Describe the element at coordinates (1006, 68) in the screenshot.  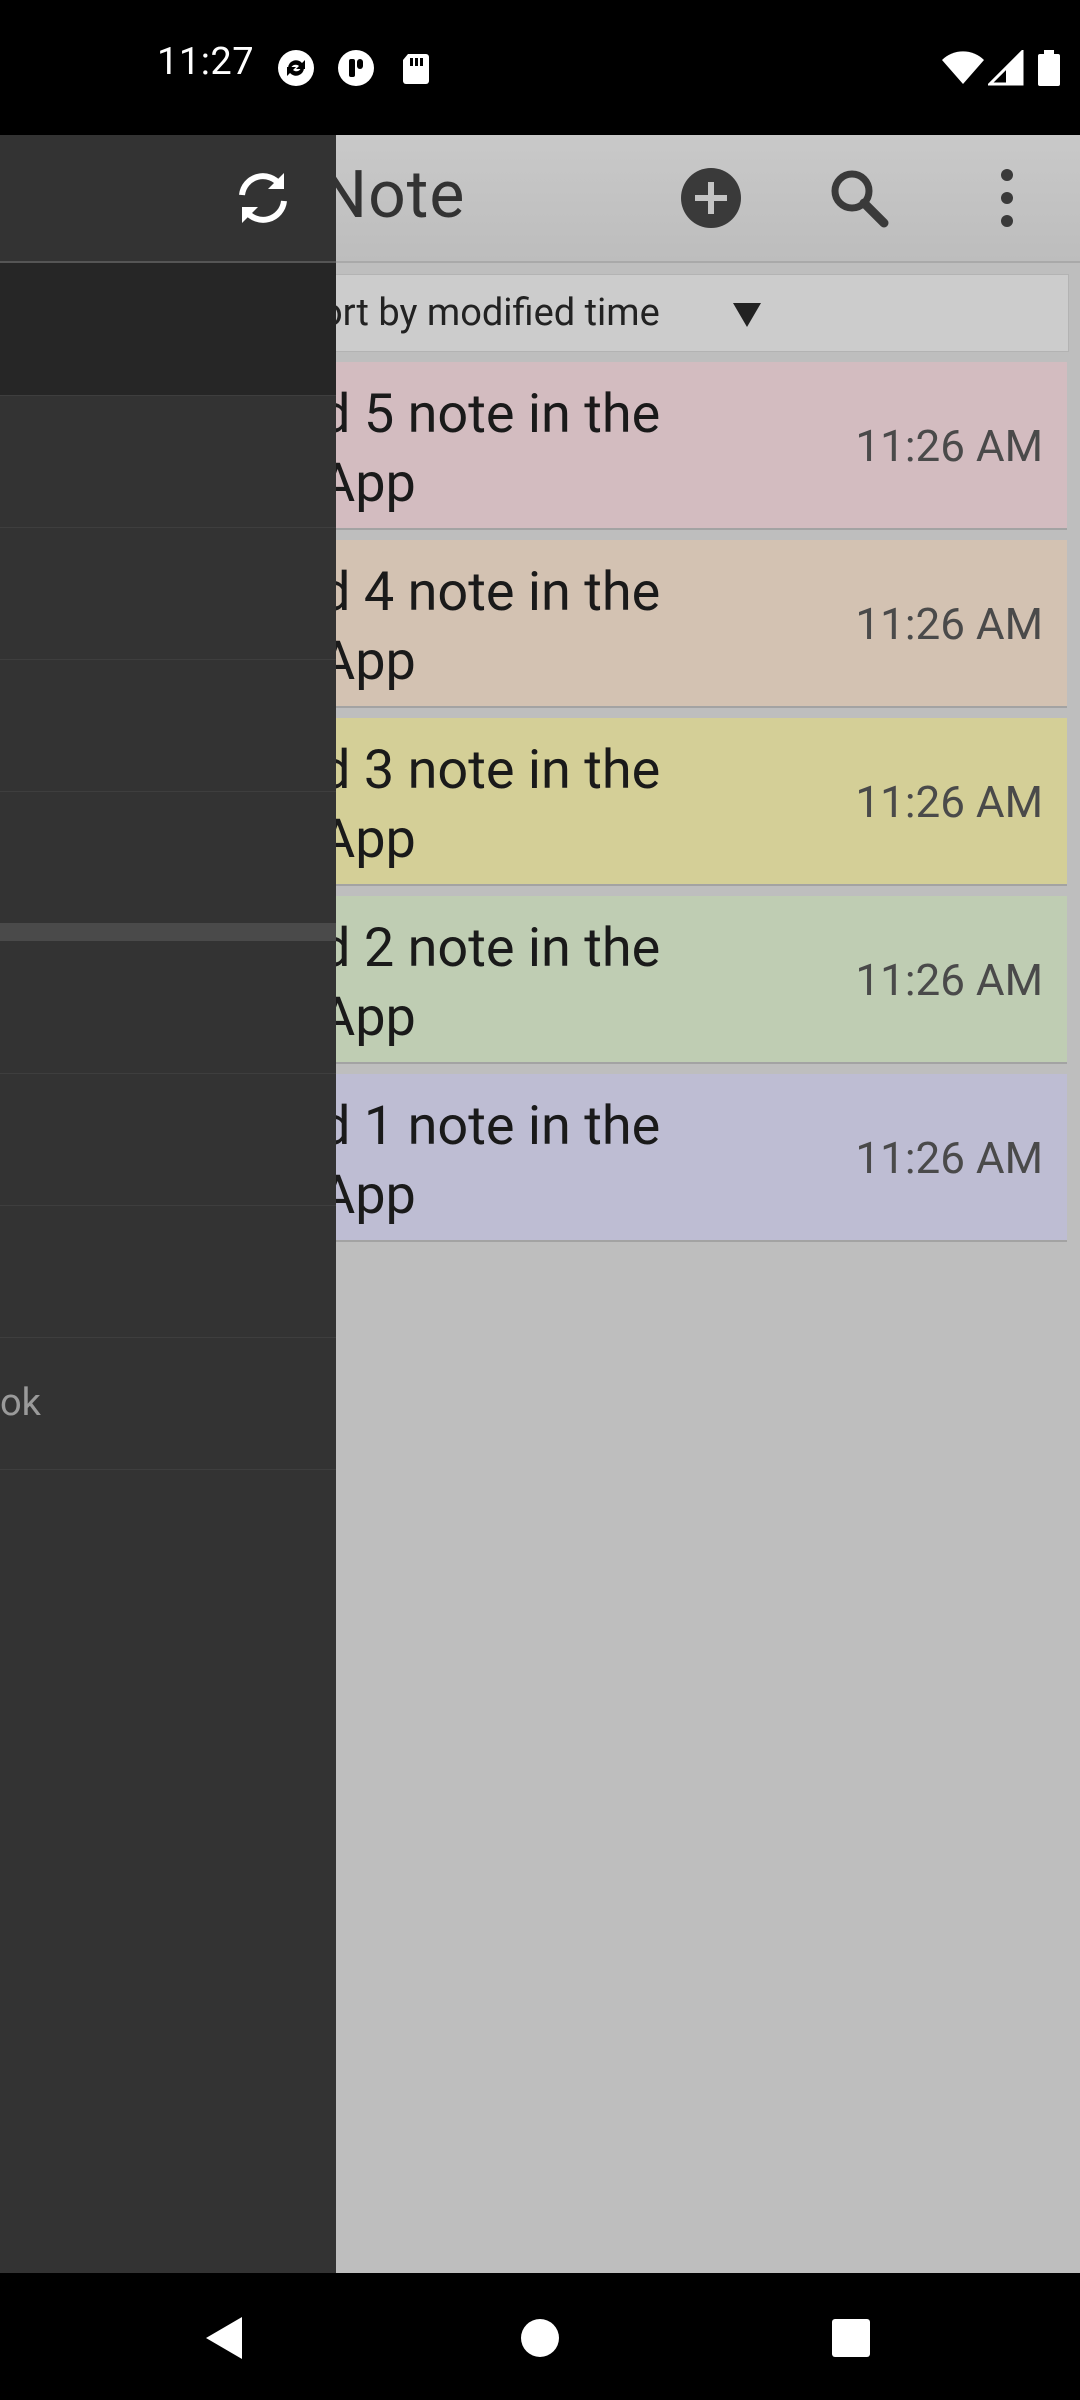
I see `signal-icon` at that location.